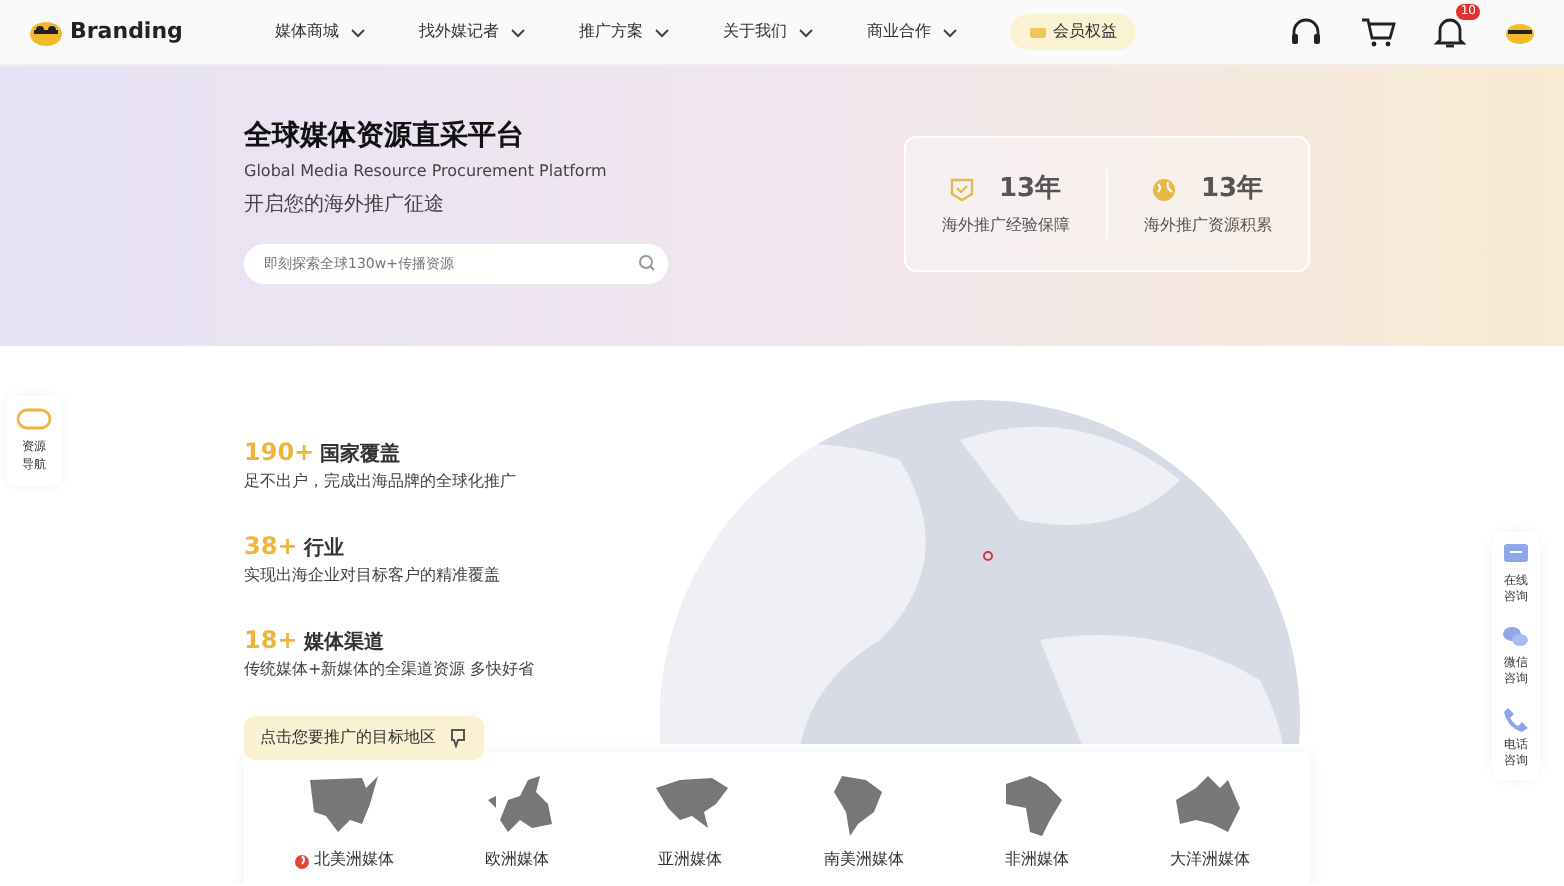 This screenshot has width=1564, height=886. Describe the element at coordinates (1036, 860) in the screenshot. I see `region-label: 非洲媒体` at that location.